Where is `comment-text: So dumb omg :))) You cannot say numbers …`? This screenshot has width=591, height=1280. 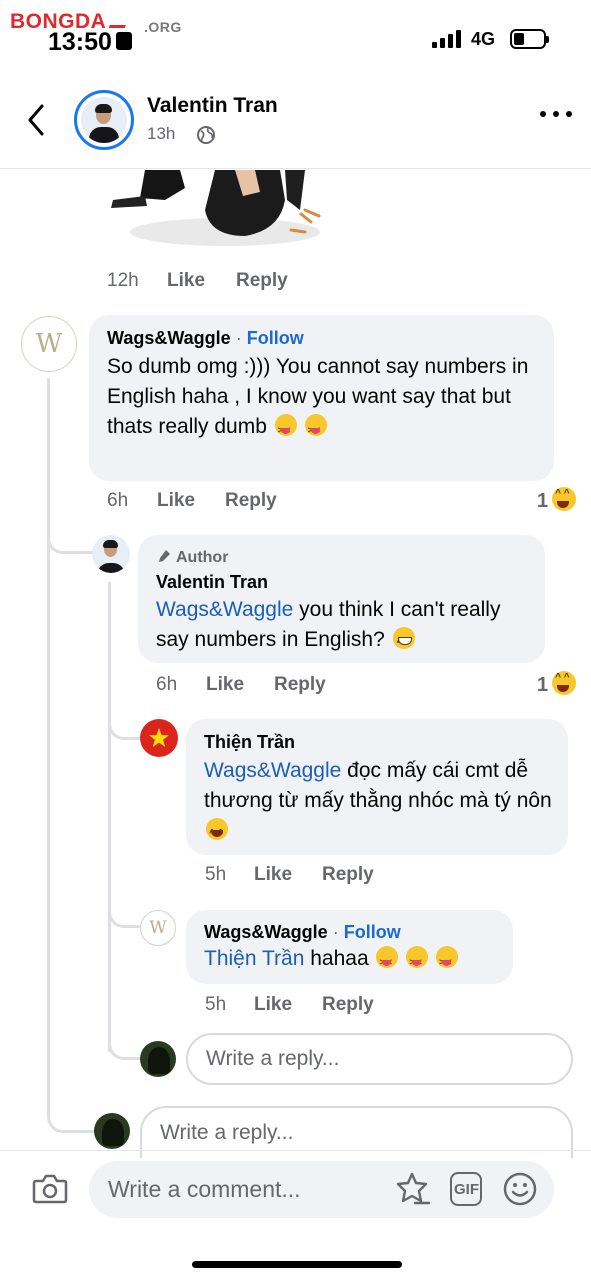
comment-text: So dumb omg :))) You cannot say numbers … is located at coordinates (323, 398).